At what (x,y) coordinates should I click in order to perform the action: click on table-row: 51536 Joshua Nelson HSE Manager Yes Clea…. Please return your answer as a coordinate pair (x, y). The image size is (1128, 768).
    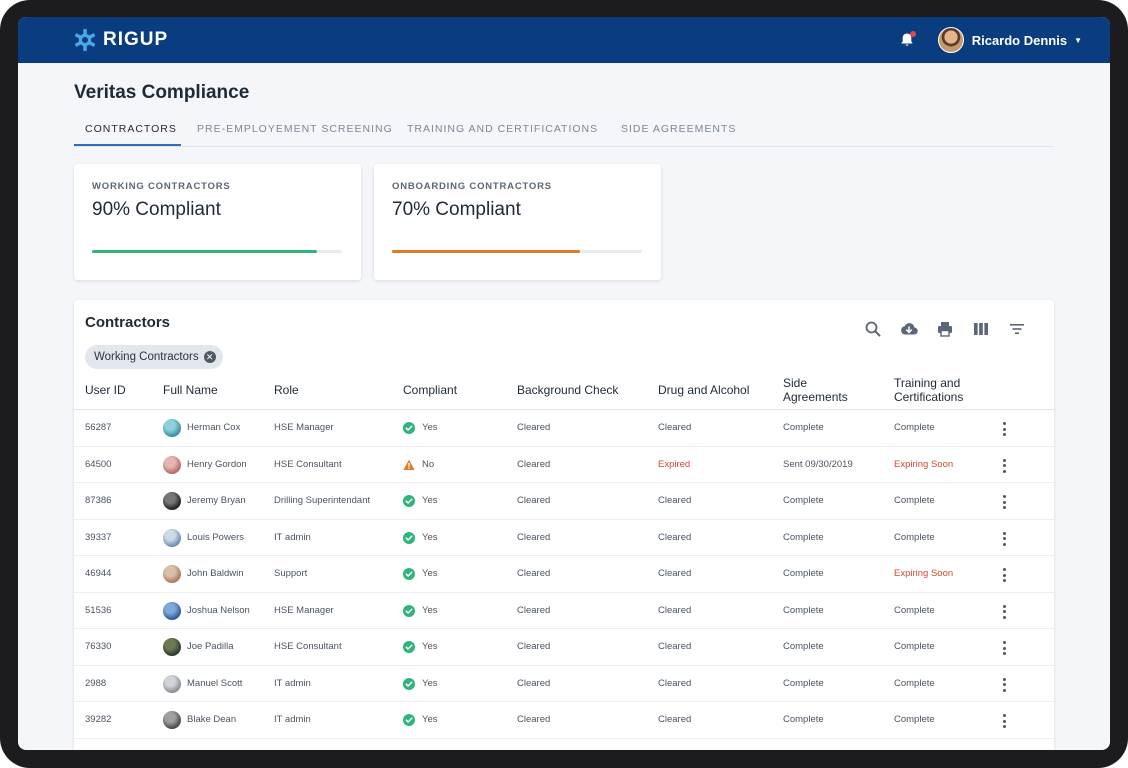
    Looking at the image, I should click on (564, 611).